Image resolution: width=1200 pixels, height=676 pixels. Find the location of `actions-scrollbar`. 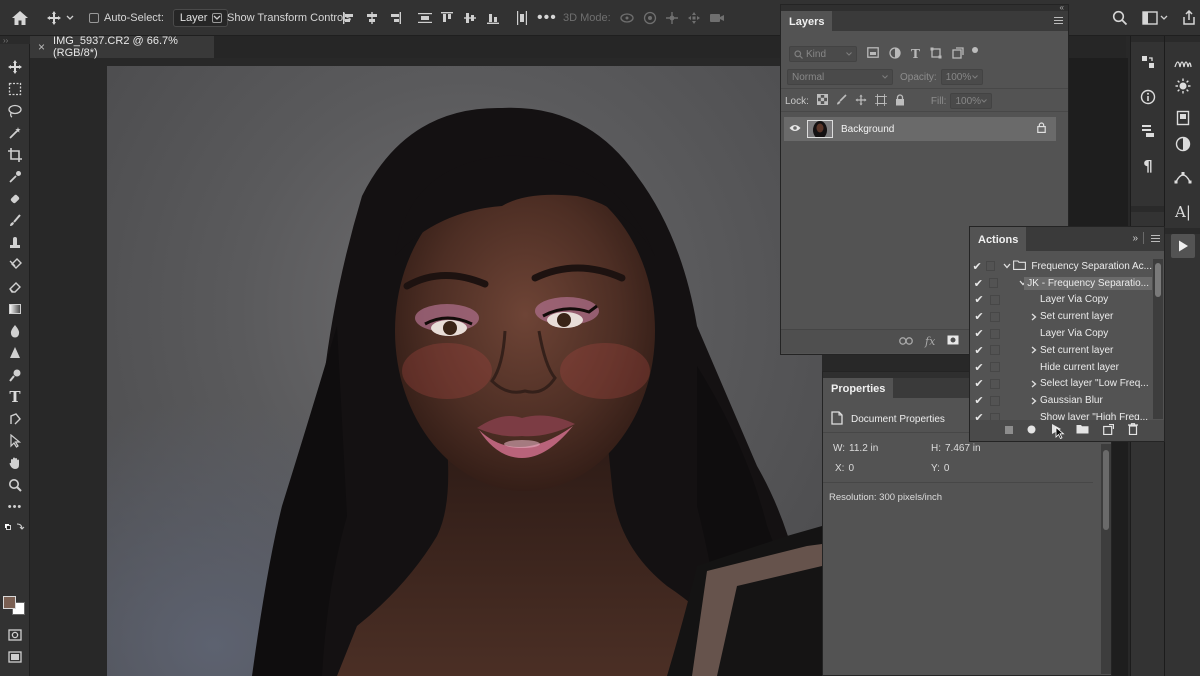

actions-scrollbar is located at coordinates (1158, 339).